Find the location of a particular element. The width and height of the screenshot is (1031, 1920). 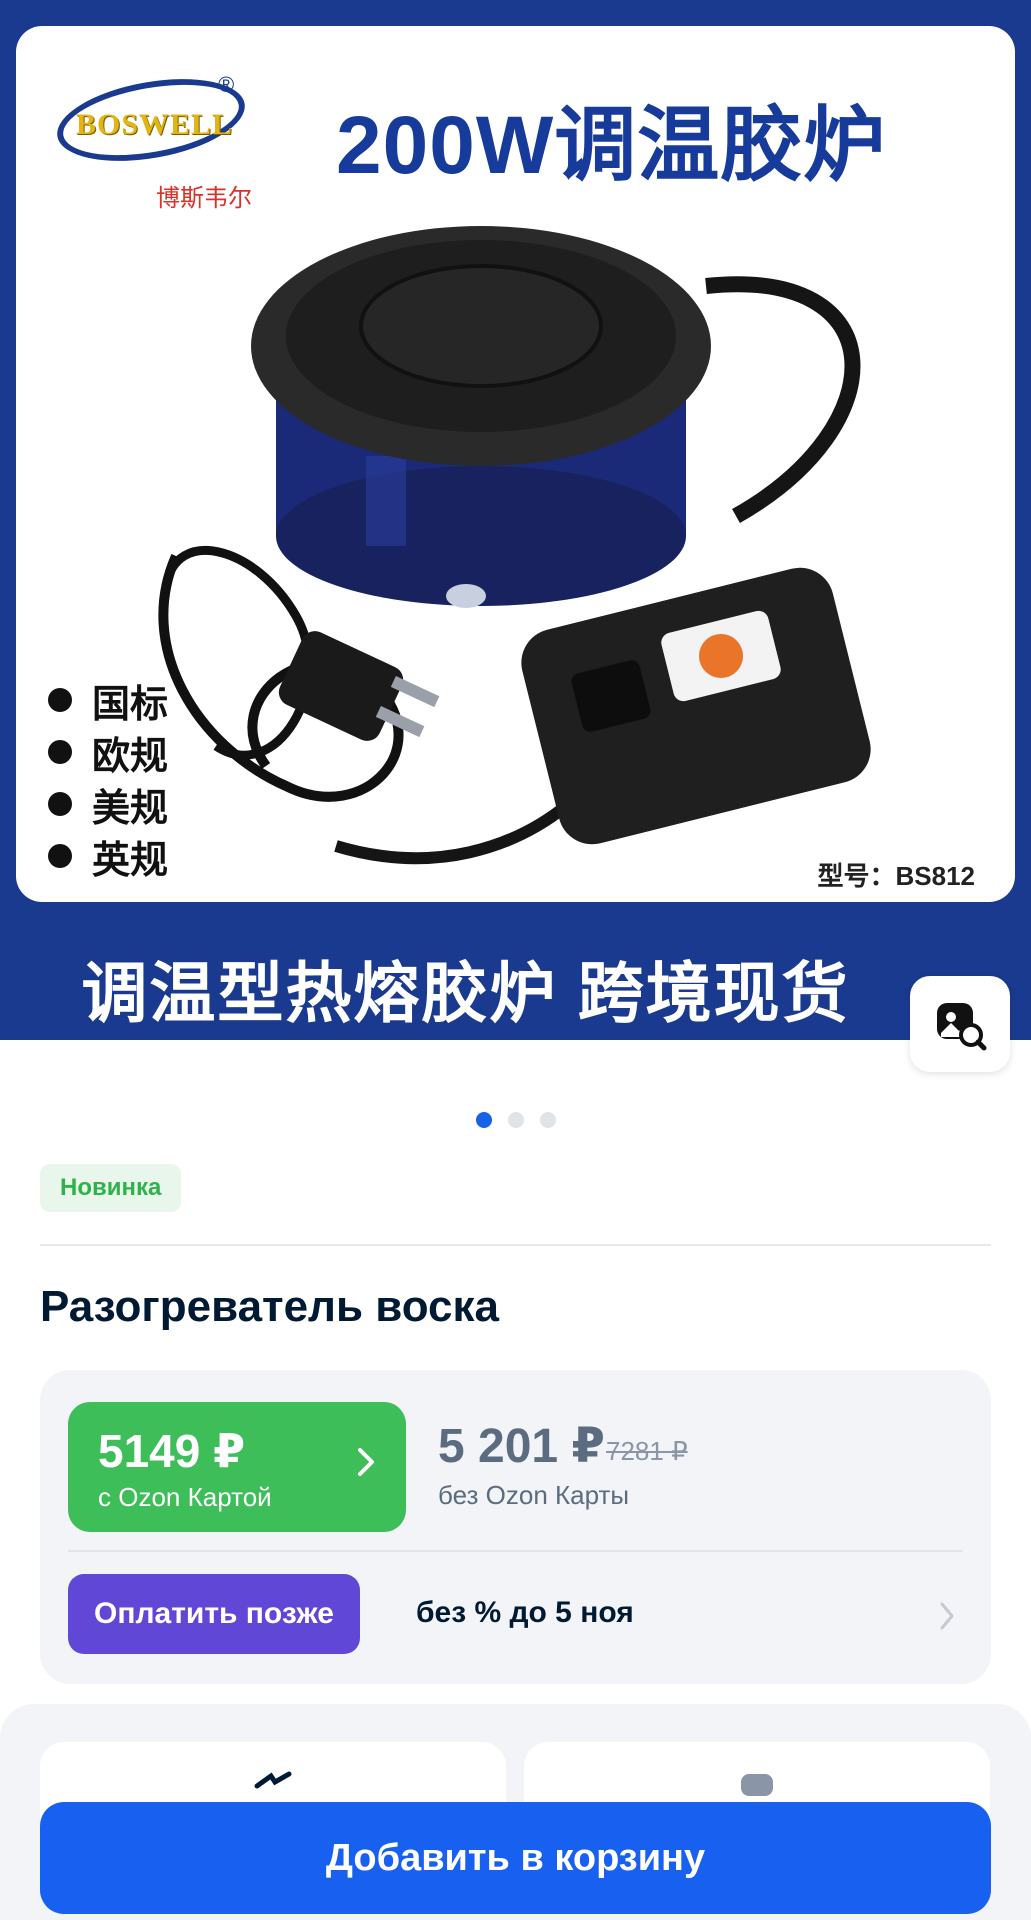

gallery-pager is located at coordinates (515, 1120).